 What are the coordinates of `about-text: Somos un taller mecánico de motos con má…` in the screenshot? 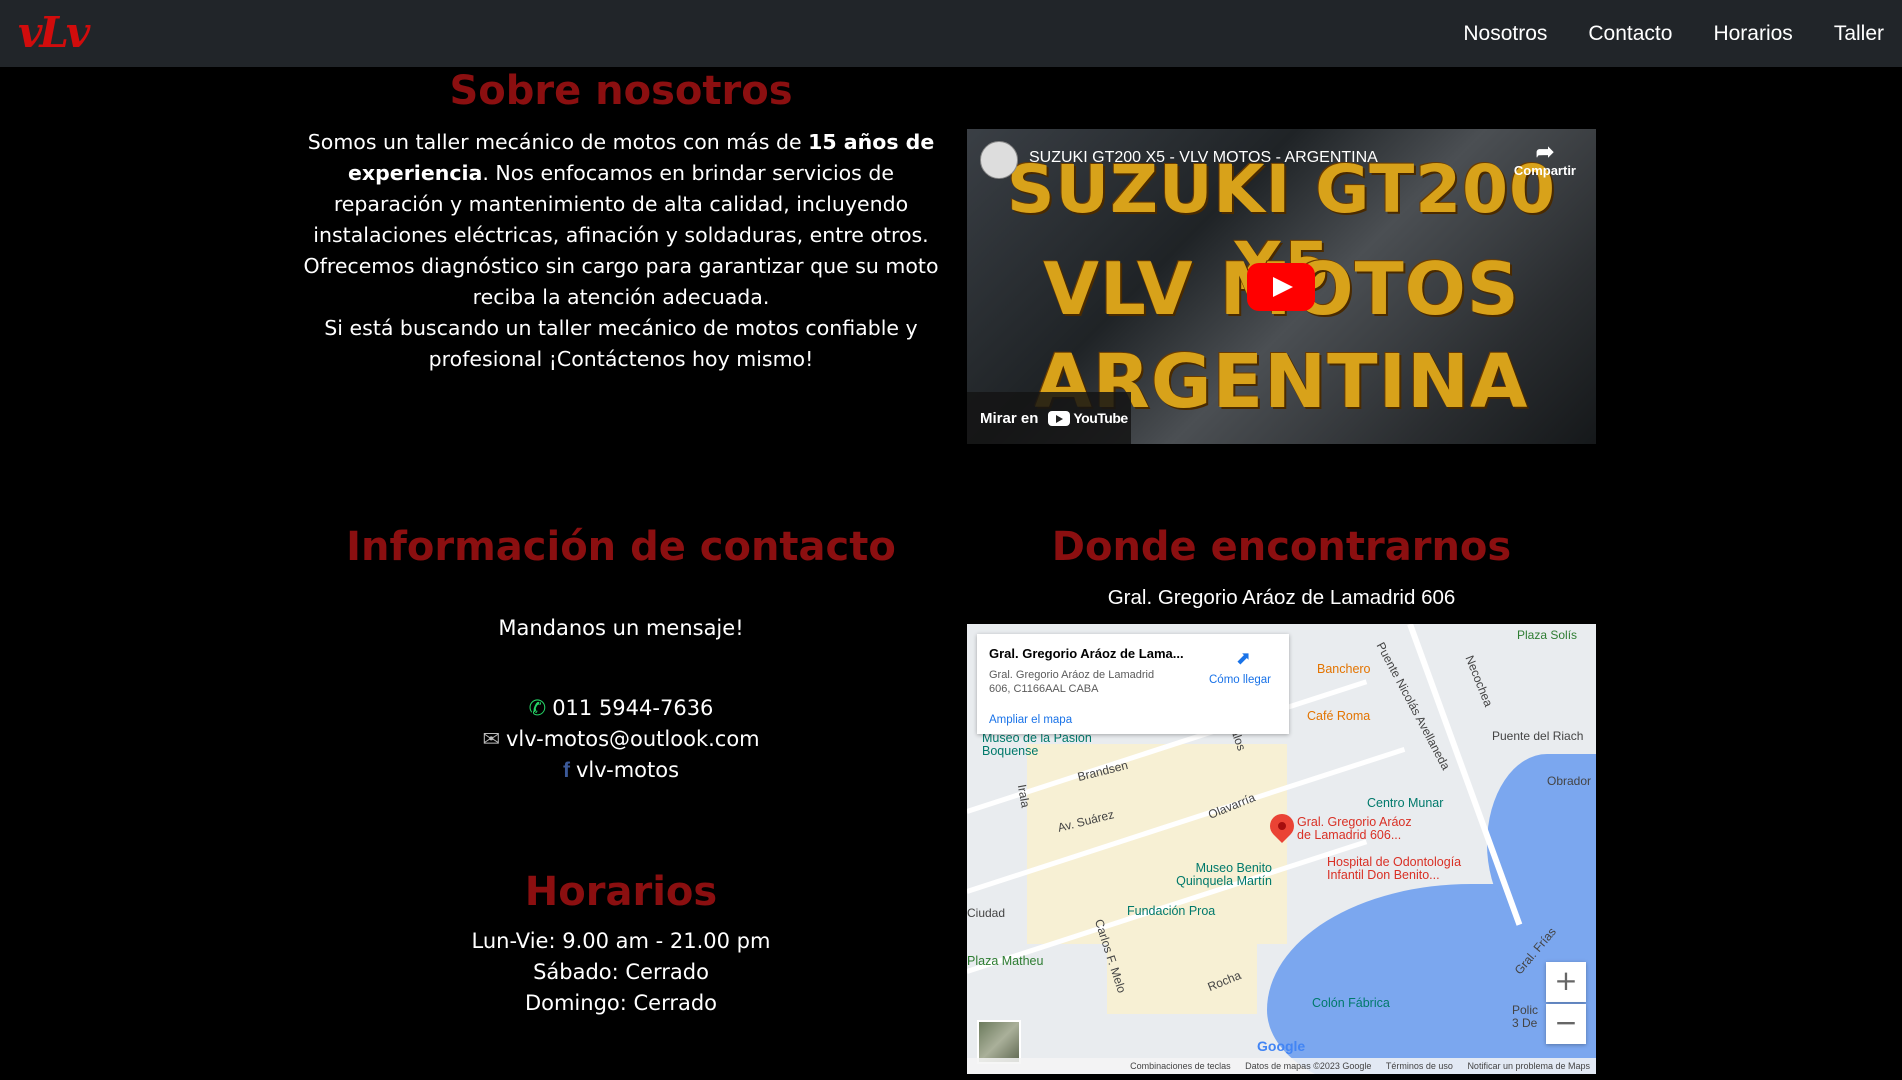 It's located at (621, 251).